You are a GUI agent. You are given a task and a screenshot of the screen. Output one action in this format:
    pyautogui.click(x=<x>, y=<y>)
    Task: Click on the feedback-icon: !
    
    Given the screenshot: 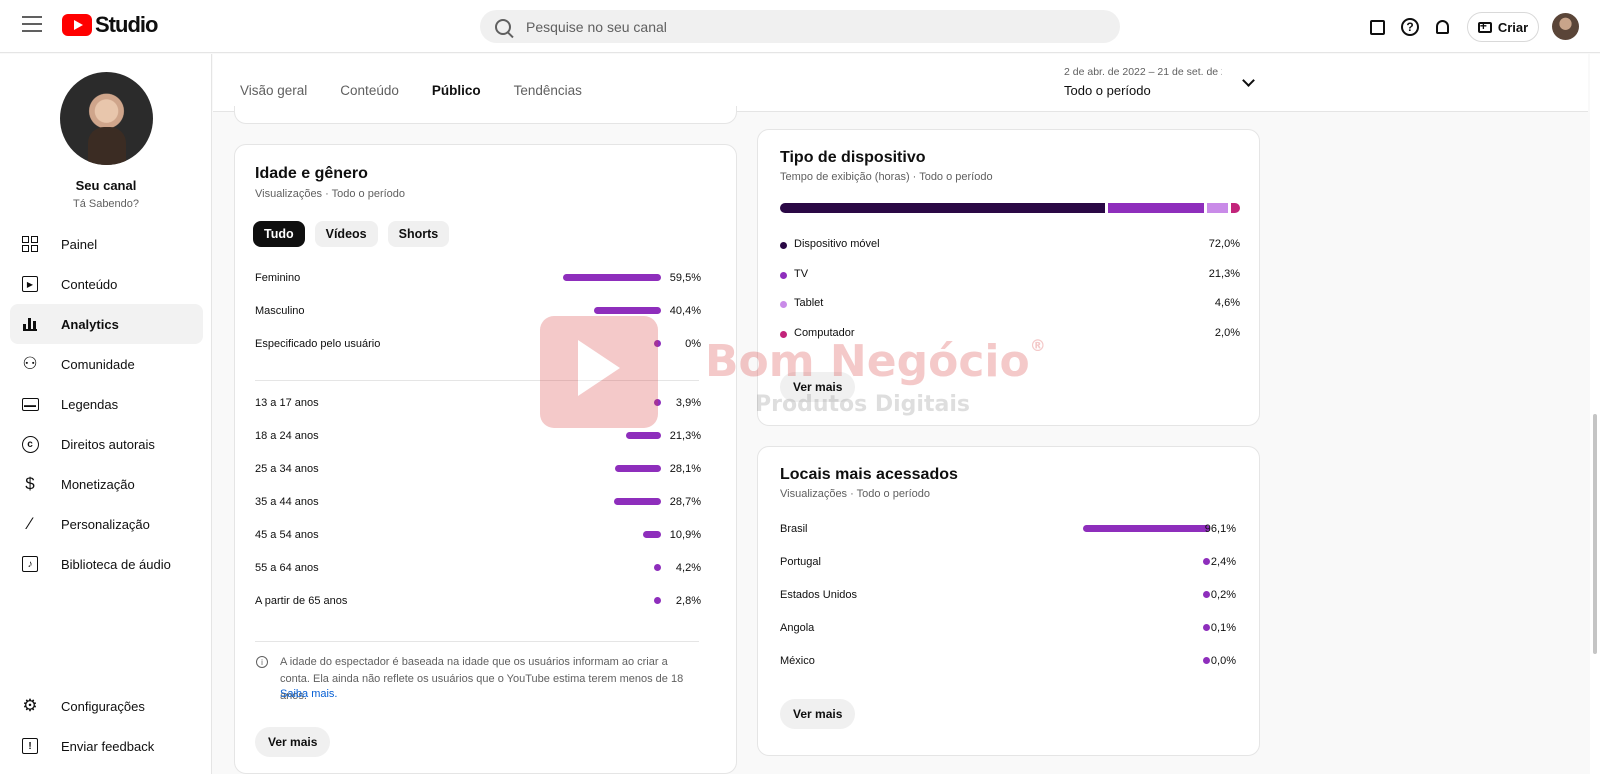 What is the action you would take?
    pyautogui.click(x=30, y=746)
    